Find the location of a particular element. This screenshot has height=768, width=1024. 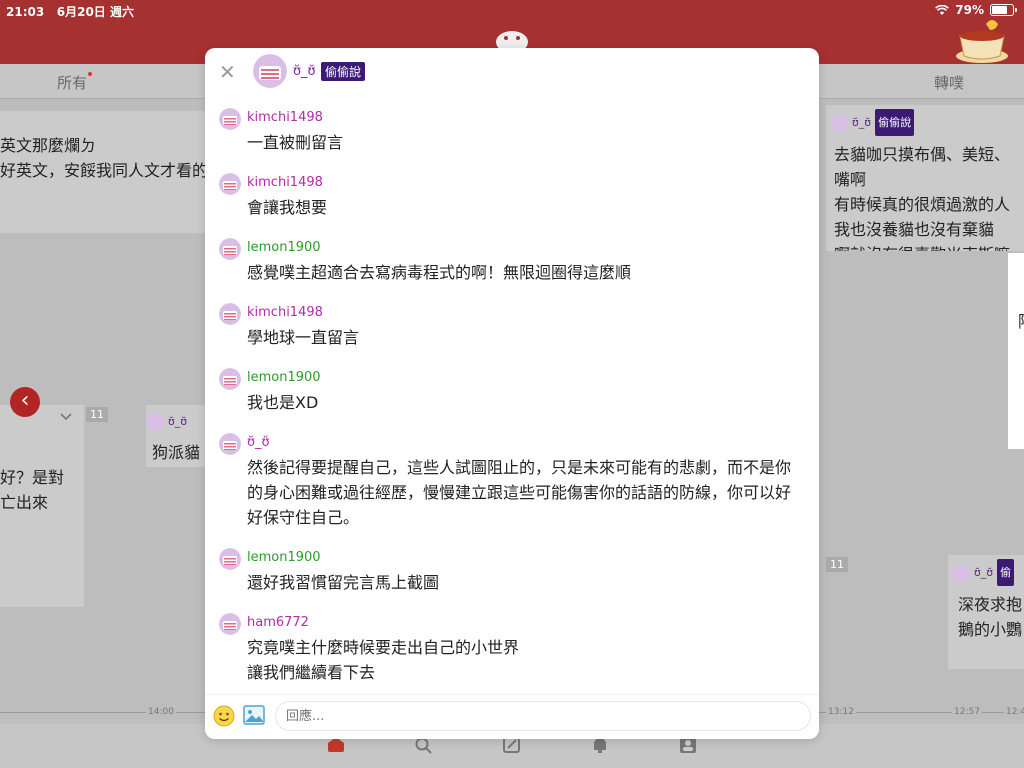

tab-replurk-label: 轉噗 is located at coordinates (949, 83).